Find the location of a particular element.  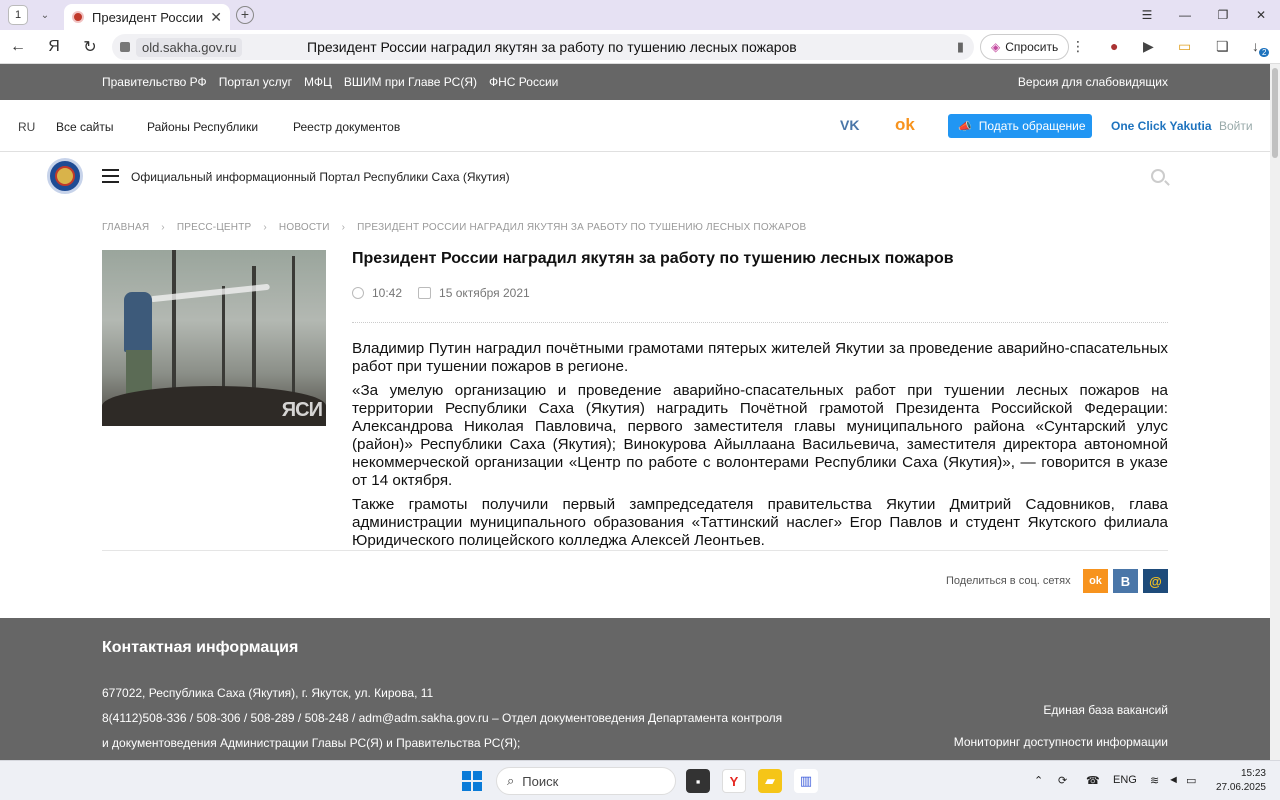

share-label: Поделиться в соц. сетях is located at coordinates (1008, 581).